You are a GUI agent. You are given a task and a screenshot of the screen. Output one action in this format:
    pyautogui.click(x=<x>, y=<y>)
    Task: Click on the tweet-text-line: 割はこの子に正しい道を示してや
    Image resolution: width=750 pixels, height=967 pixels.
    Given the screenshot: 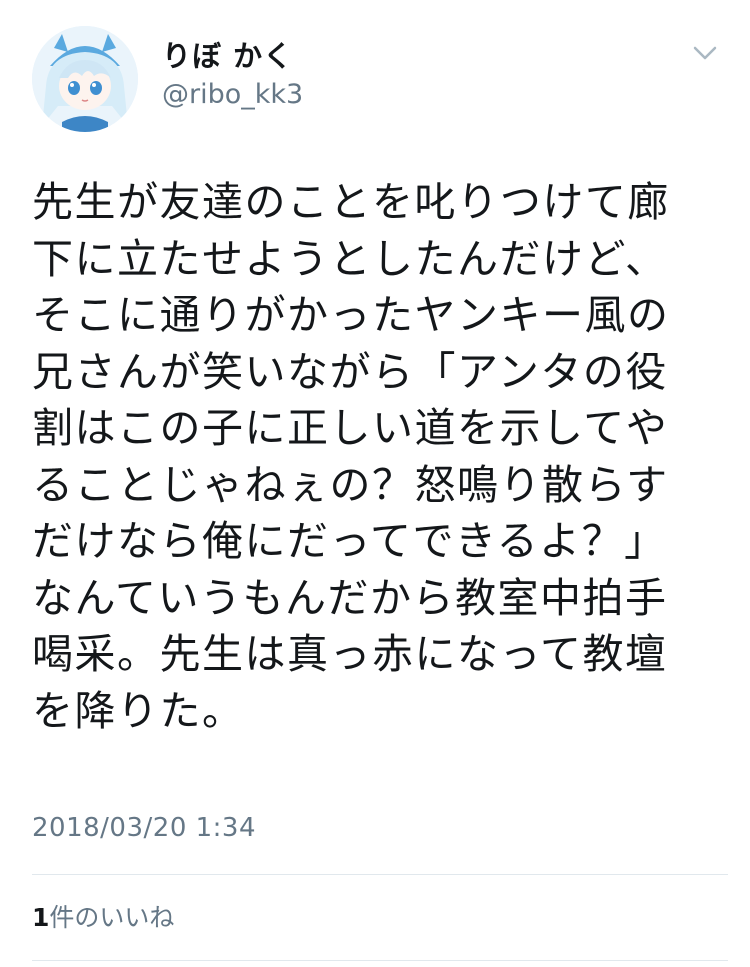 What is the action you would take?
    pyautogui.click(x=350, y=428)
    